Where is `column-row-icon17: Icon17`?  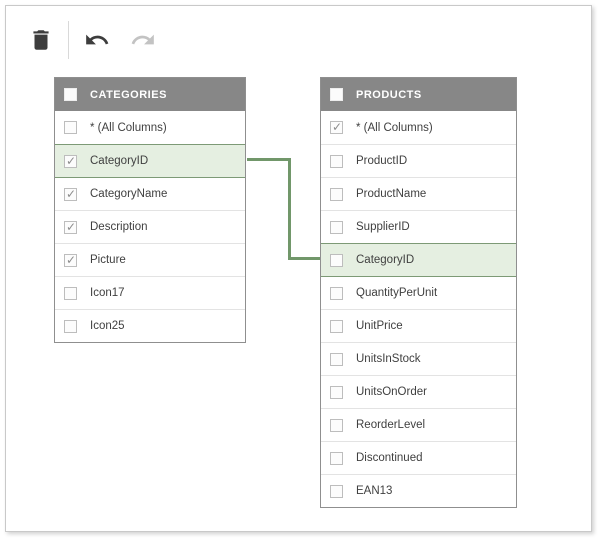
column-row-icon17: Icon17 is located at coordinates (150, 292).